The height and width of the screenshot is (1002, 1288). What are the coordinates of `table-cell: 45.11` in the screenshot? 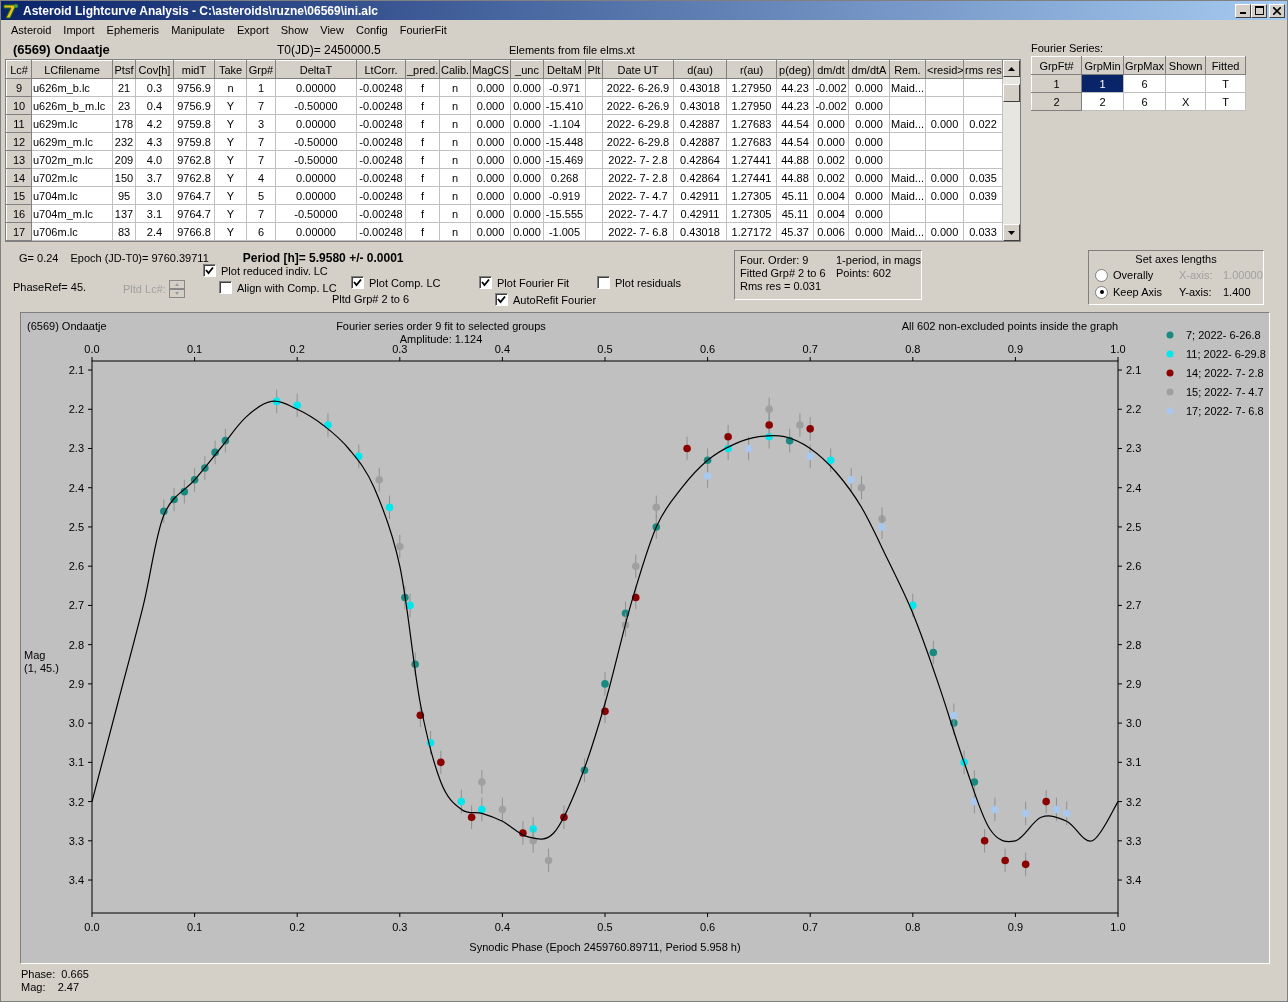 It's located at (795, 195).